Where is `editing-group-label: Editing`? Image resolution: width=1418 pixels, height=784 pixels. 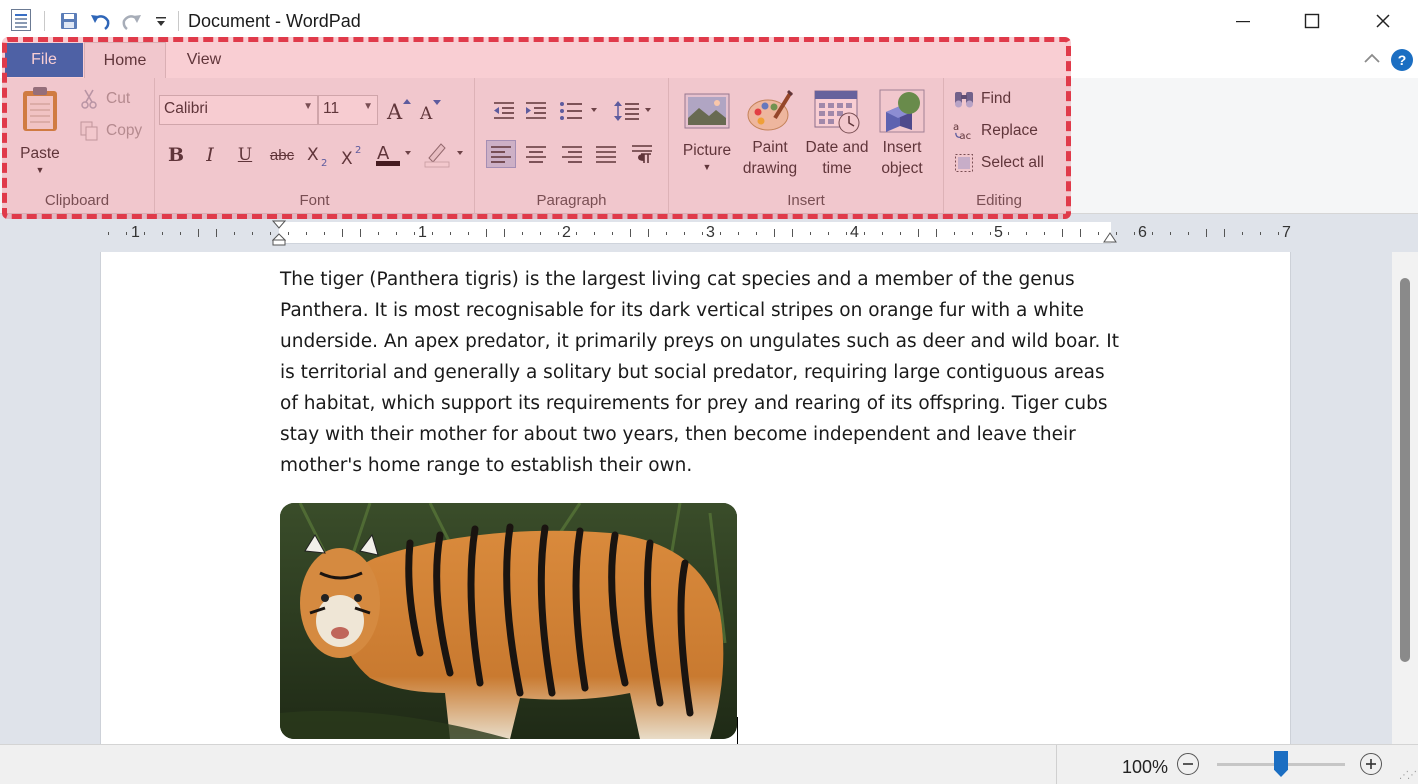 editing-group-label: Editing is located at coordinates (999, 200).